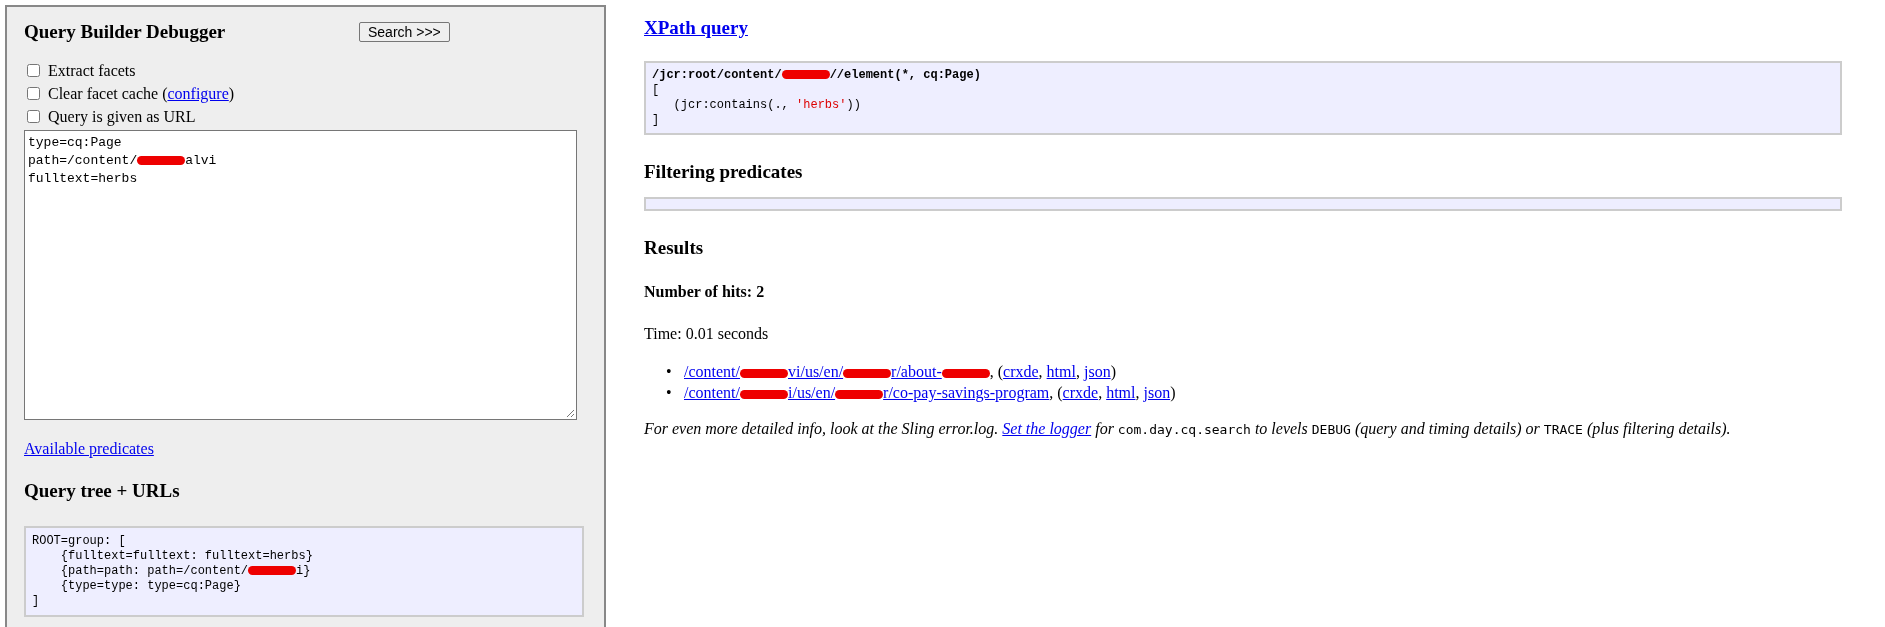 This screenshot has width=1885, height=627. I want to click on option-label: Extract facets, so click(92, 70).